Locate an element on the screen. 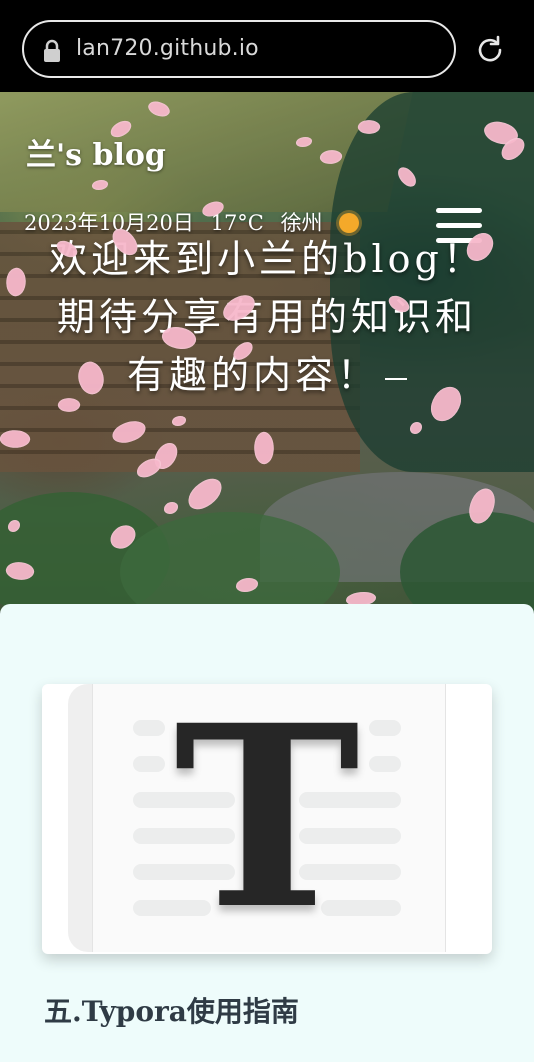 The height and width of the screenshot is (1062, 534). welcome-message: 欢迎来到小兰的blog！期待分享有用的知识和有趣的内容！ is located at coordinates (267, 317).